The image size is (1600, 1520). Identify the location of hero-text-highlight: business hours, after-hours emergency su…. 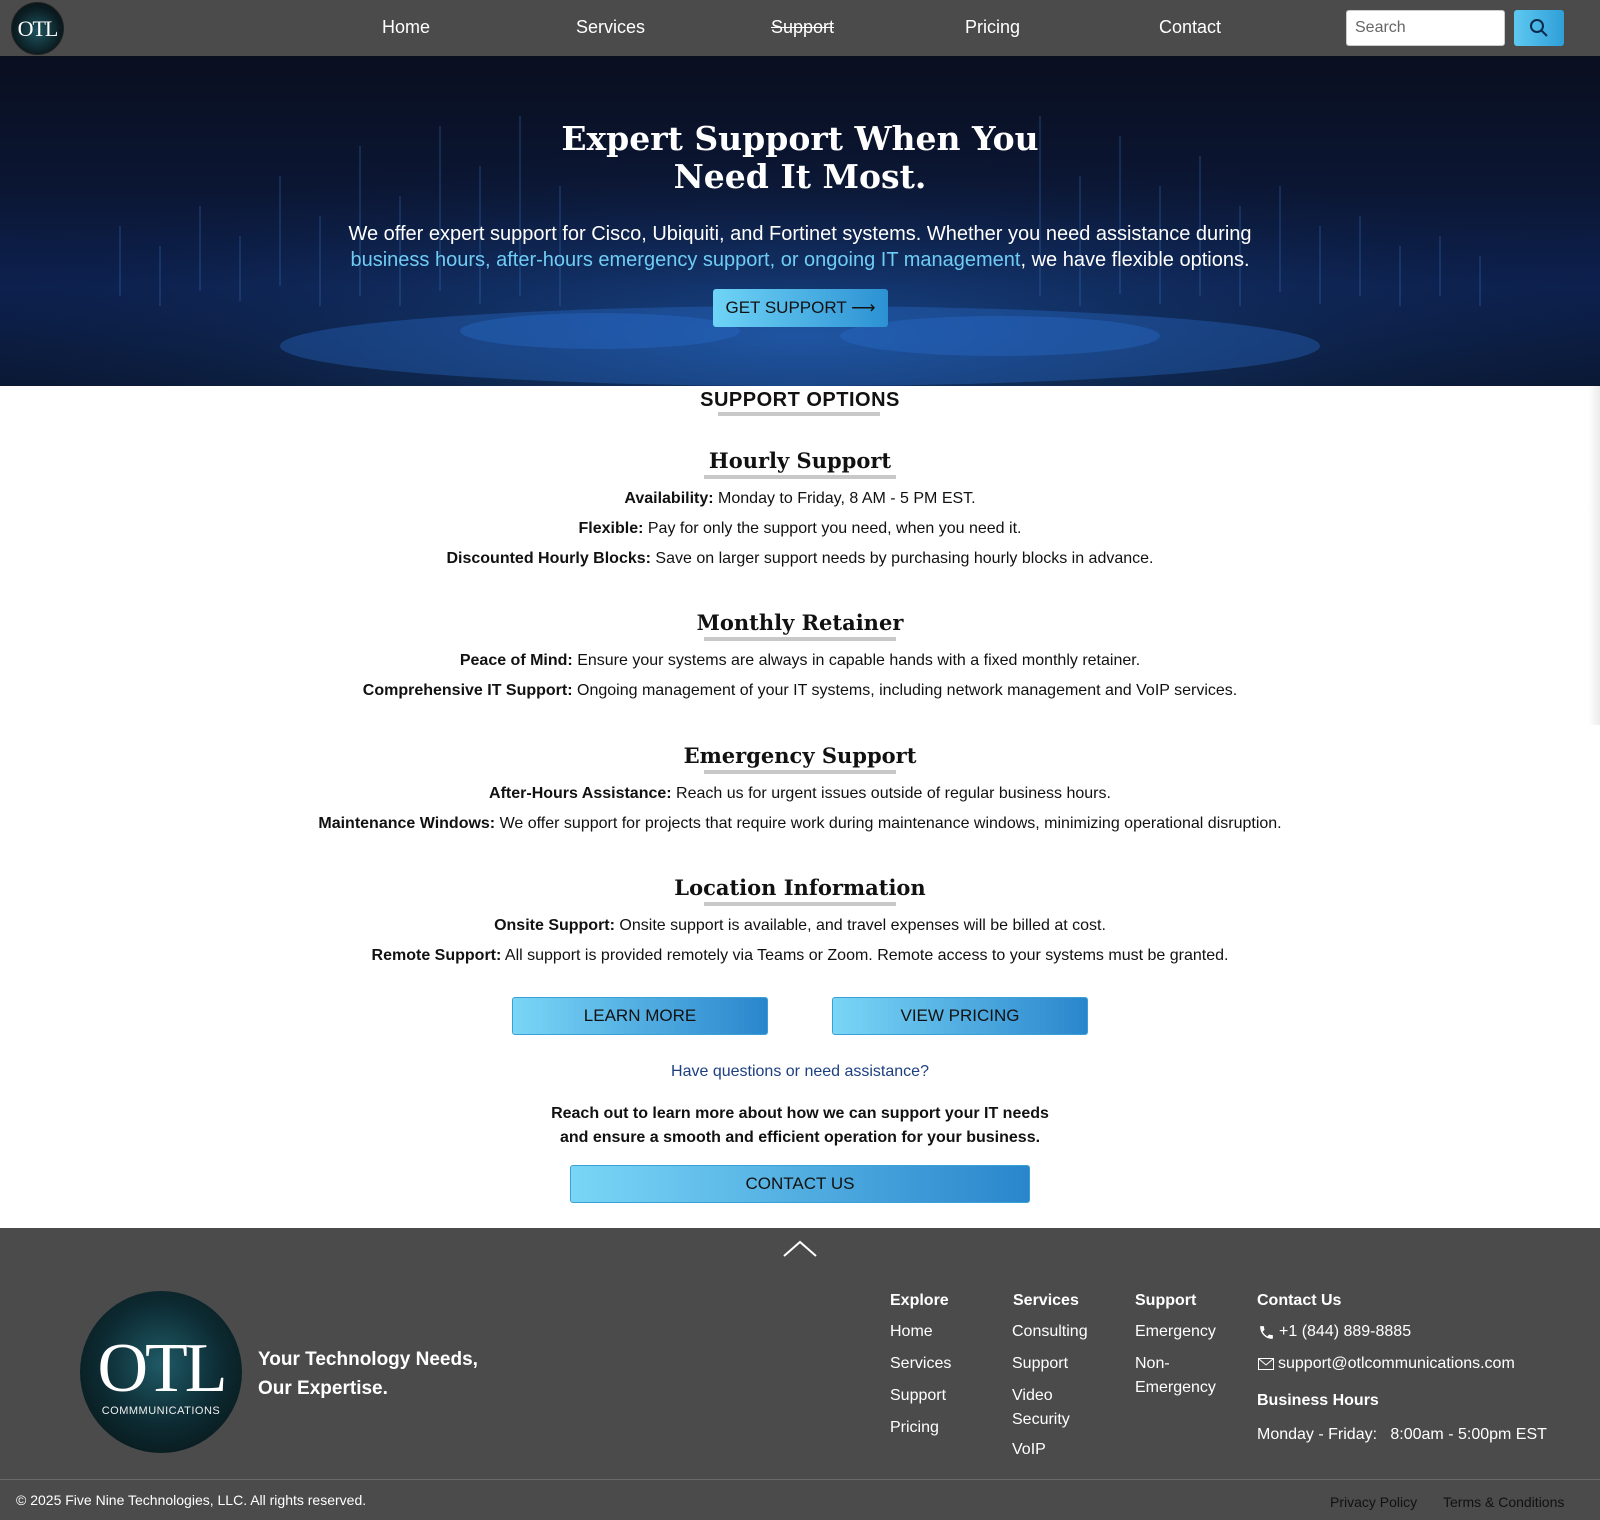
(685, 260).